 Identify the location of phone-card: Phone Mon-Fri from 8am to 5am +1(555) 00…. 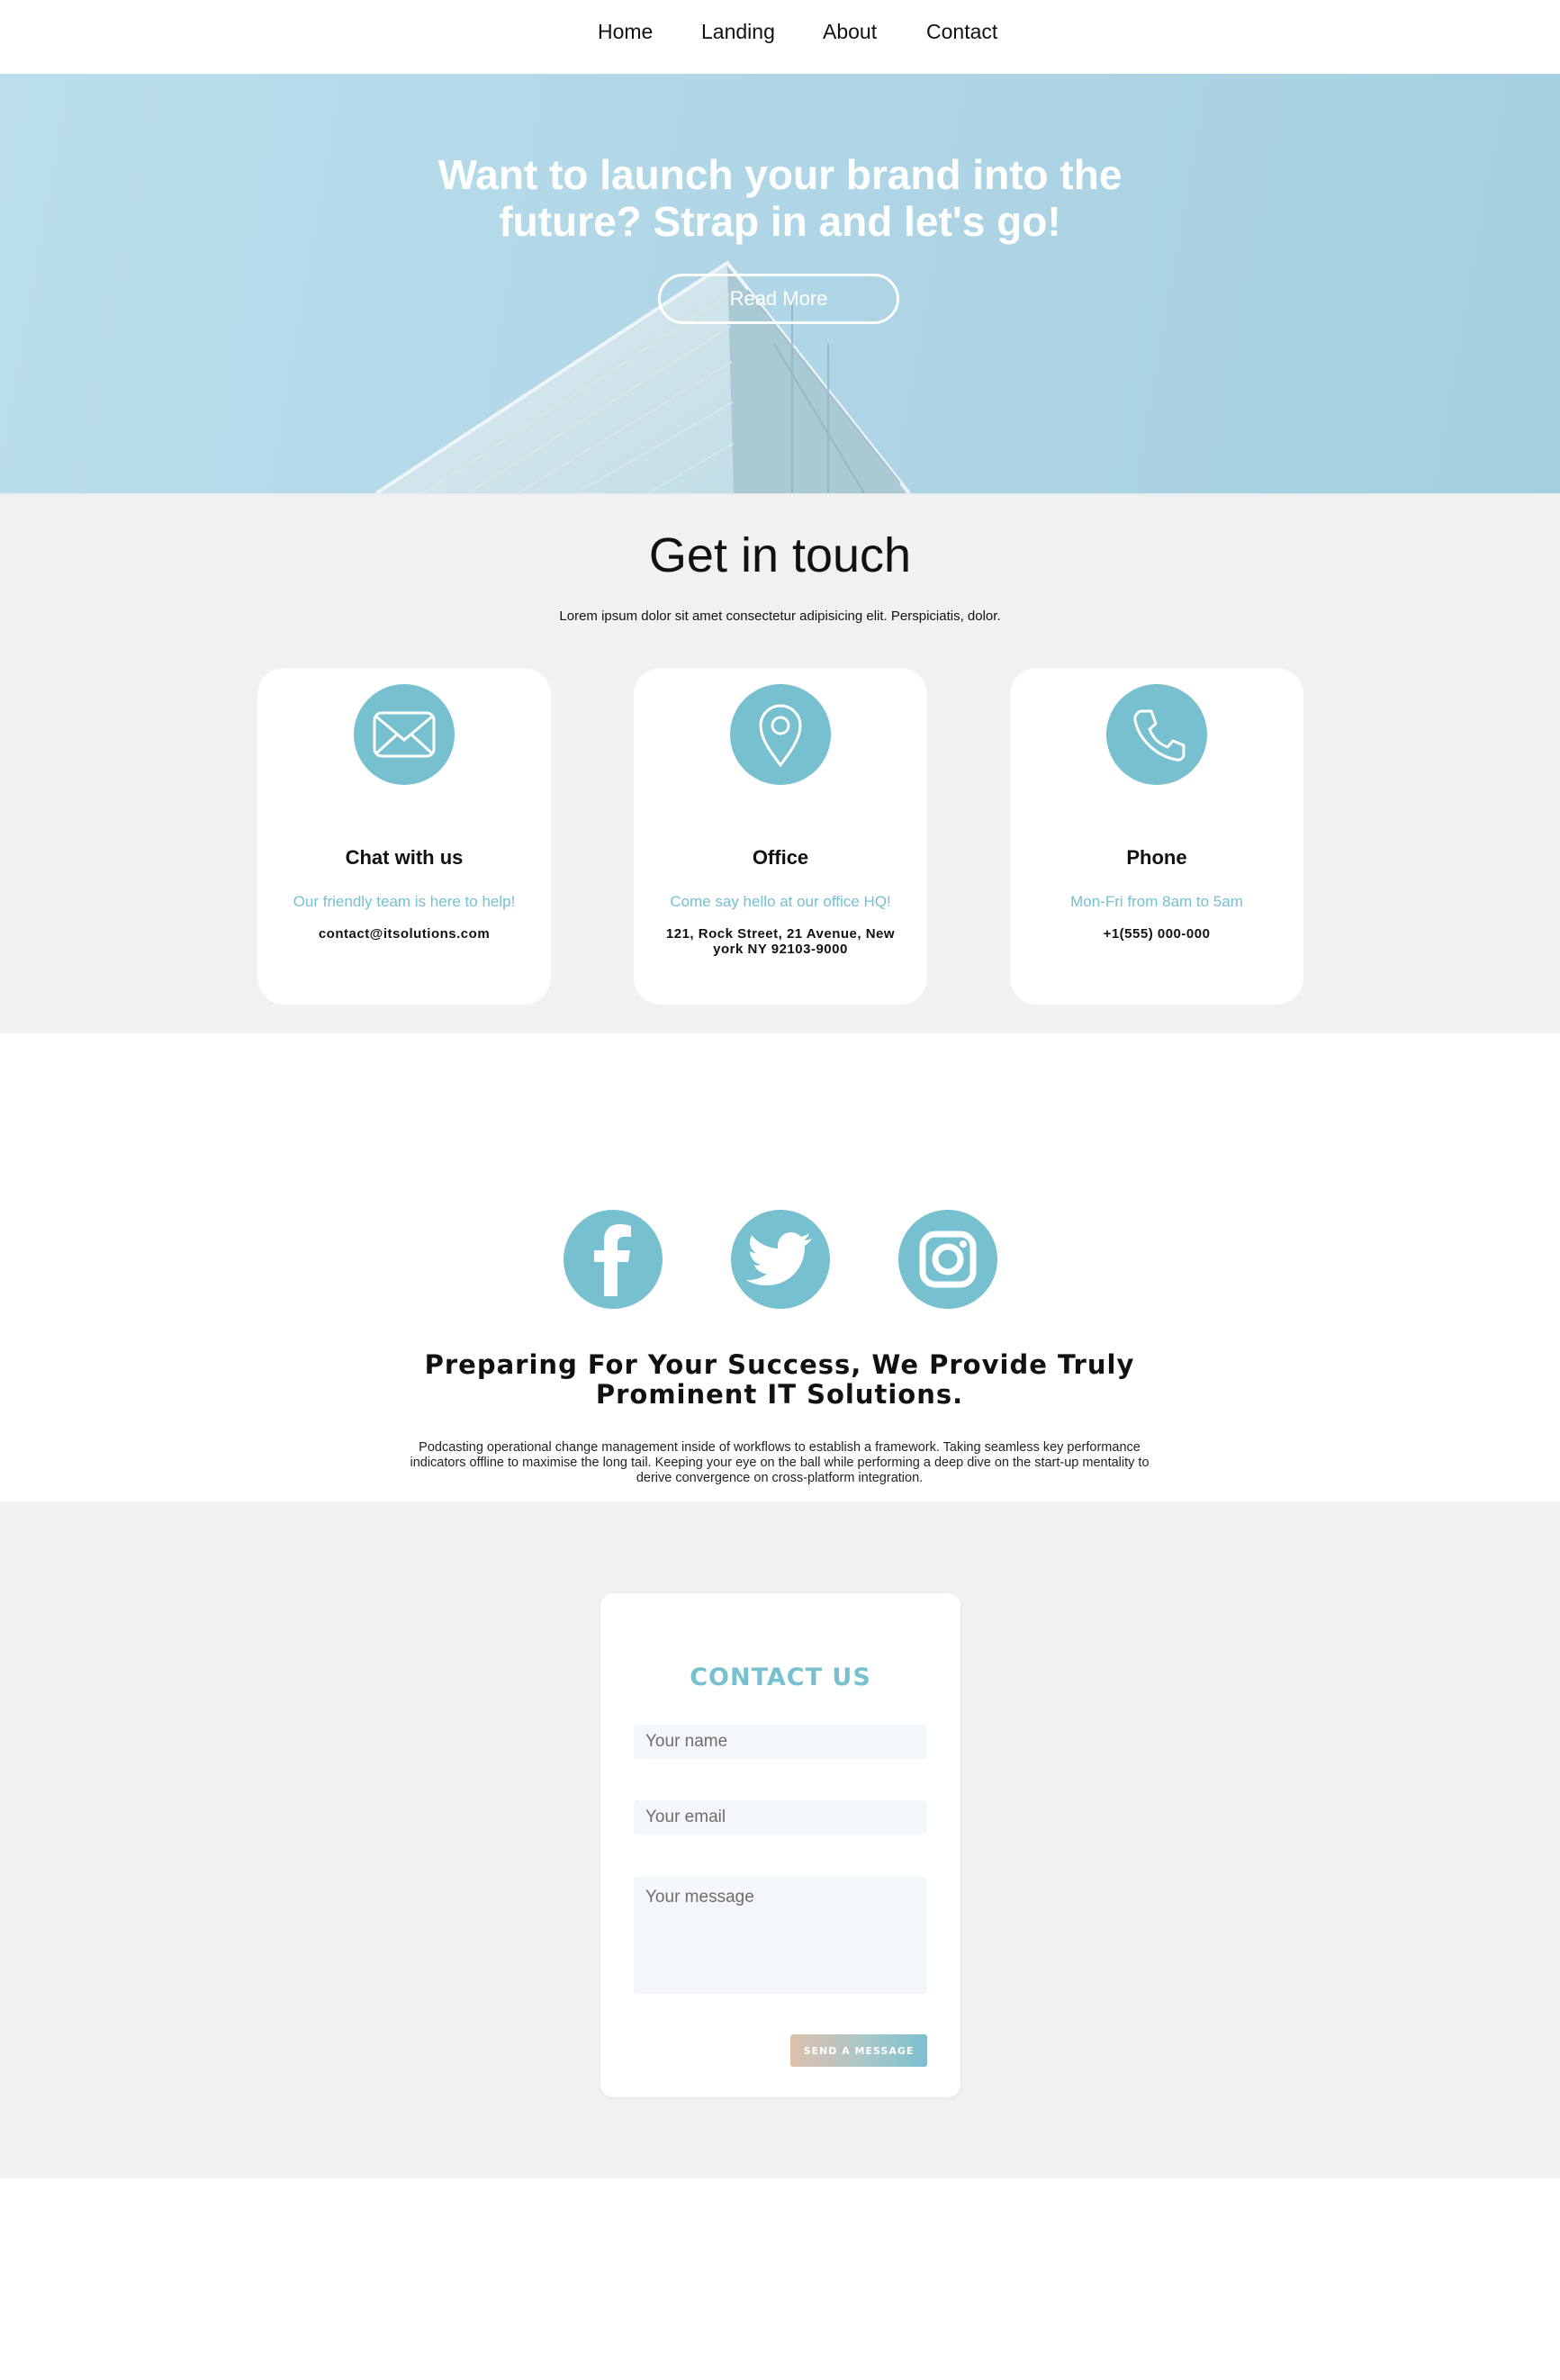
(1156, 837).